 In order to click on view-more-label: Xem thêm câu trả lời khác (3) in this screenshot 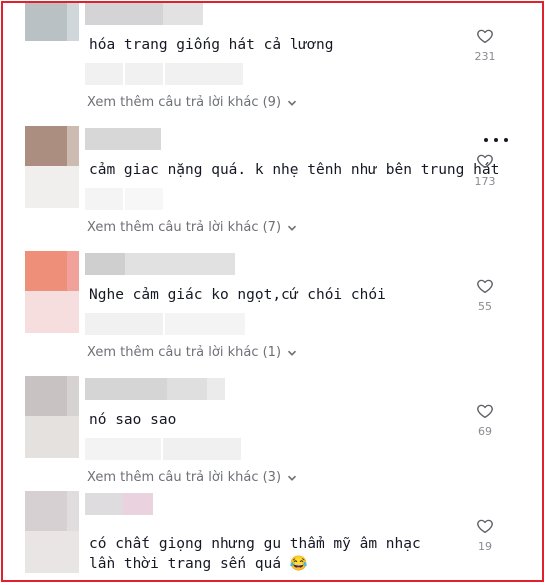, I will do `click(184, 477)`.